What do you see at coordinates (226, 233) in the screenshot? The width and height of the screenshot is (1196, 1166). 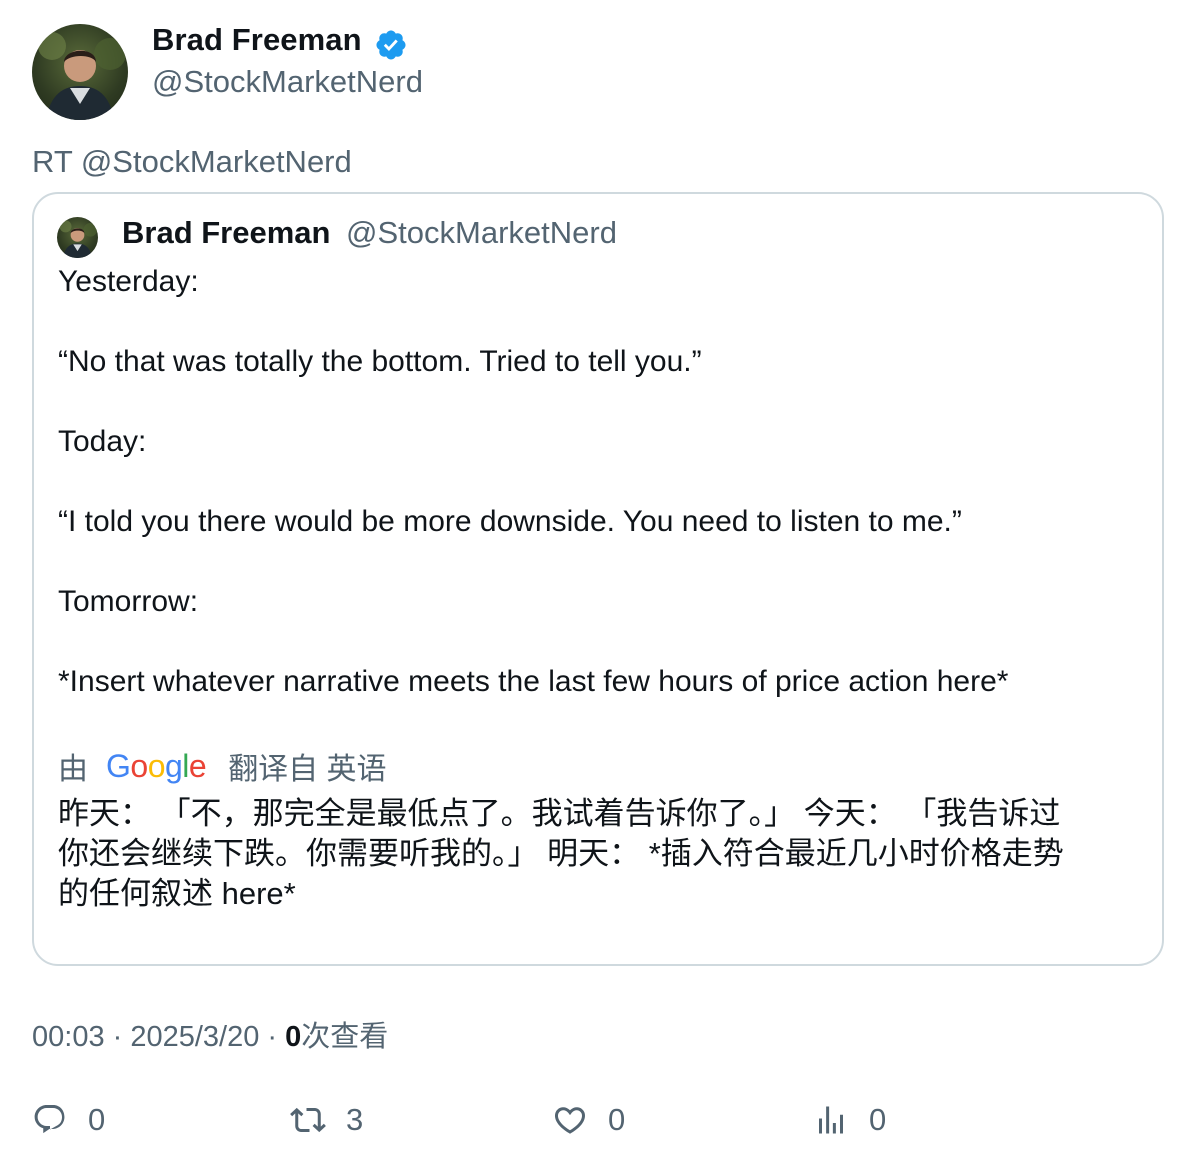 I see `quoted-author-name: Brad Freeman` at bounding box center [226, 233].